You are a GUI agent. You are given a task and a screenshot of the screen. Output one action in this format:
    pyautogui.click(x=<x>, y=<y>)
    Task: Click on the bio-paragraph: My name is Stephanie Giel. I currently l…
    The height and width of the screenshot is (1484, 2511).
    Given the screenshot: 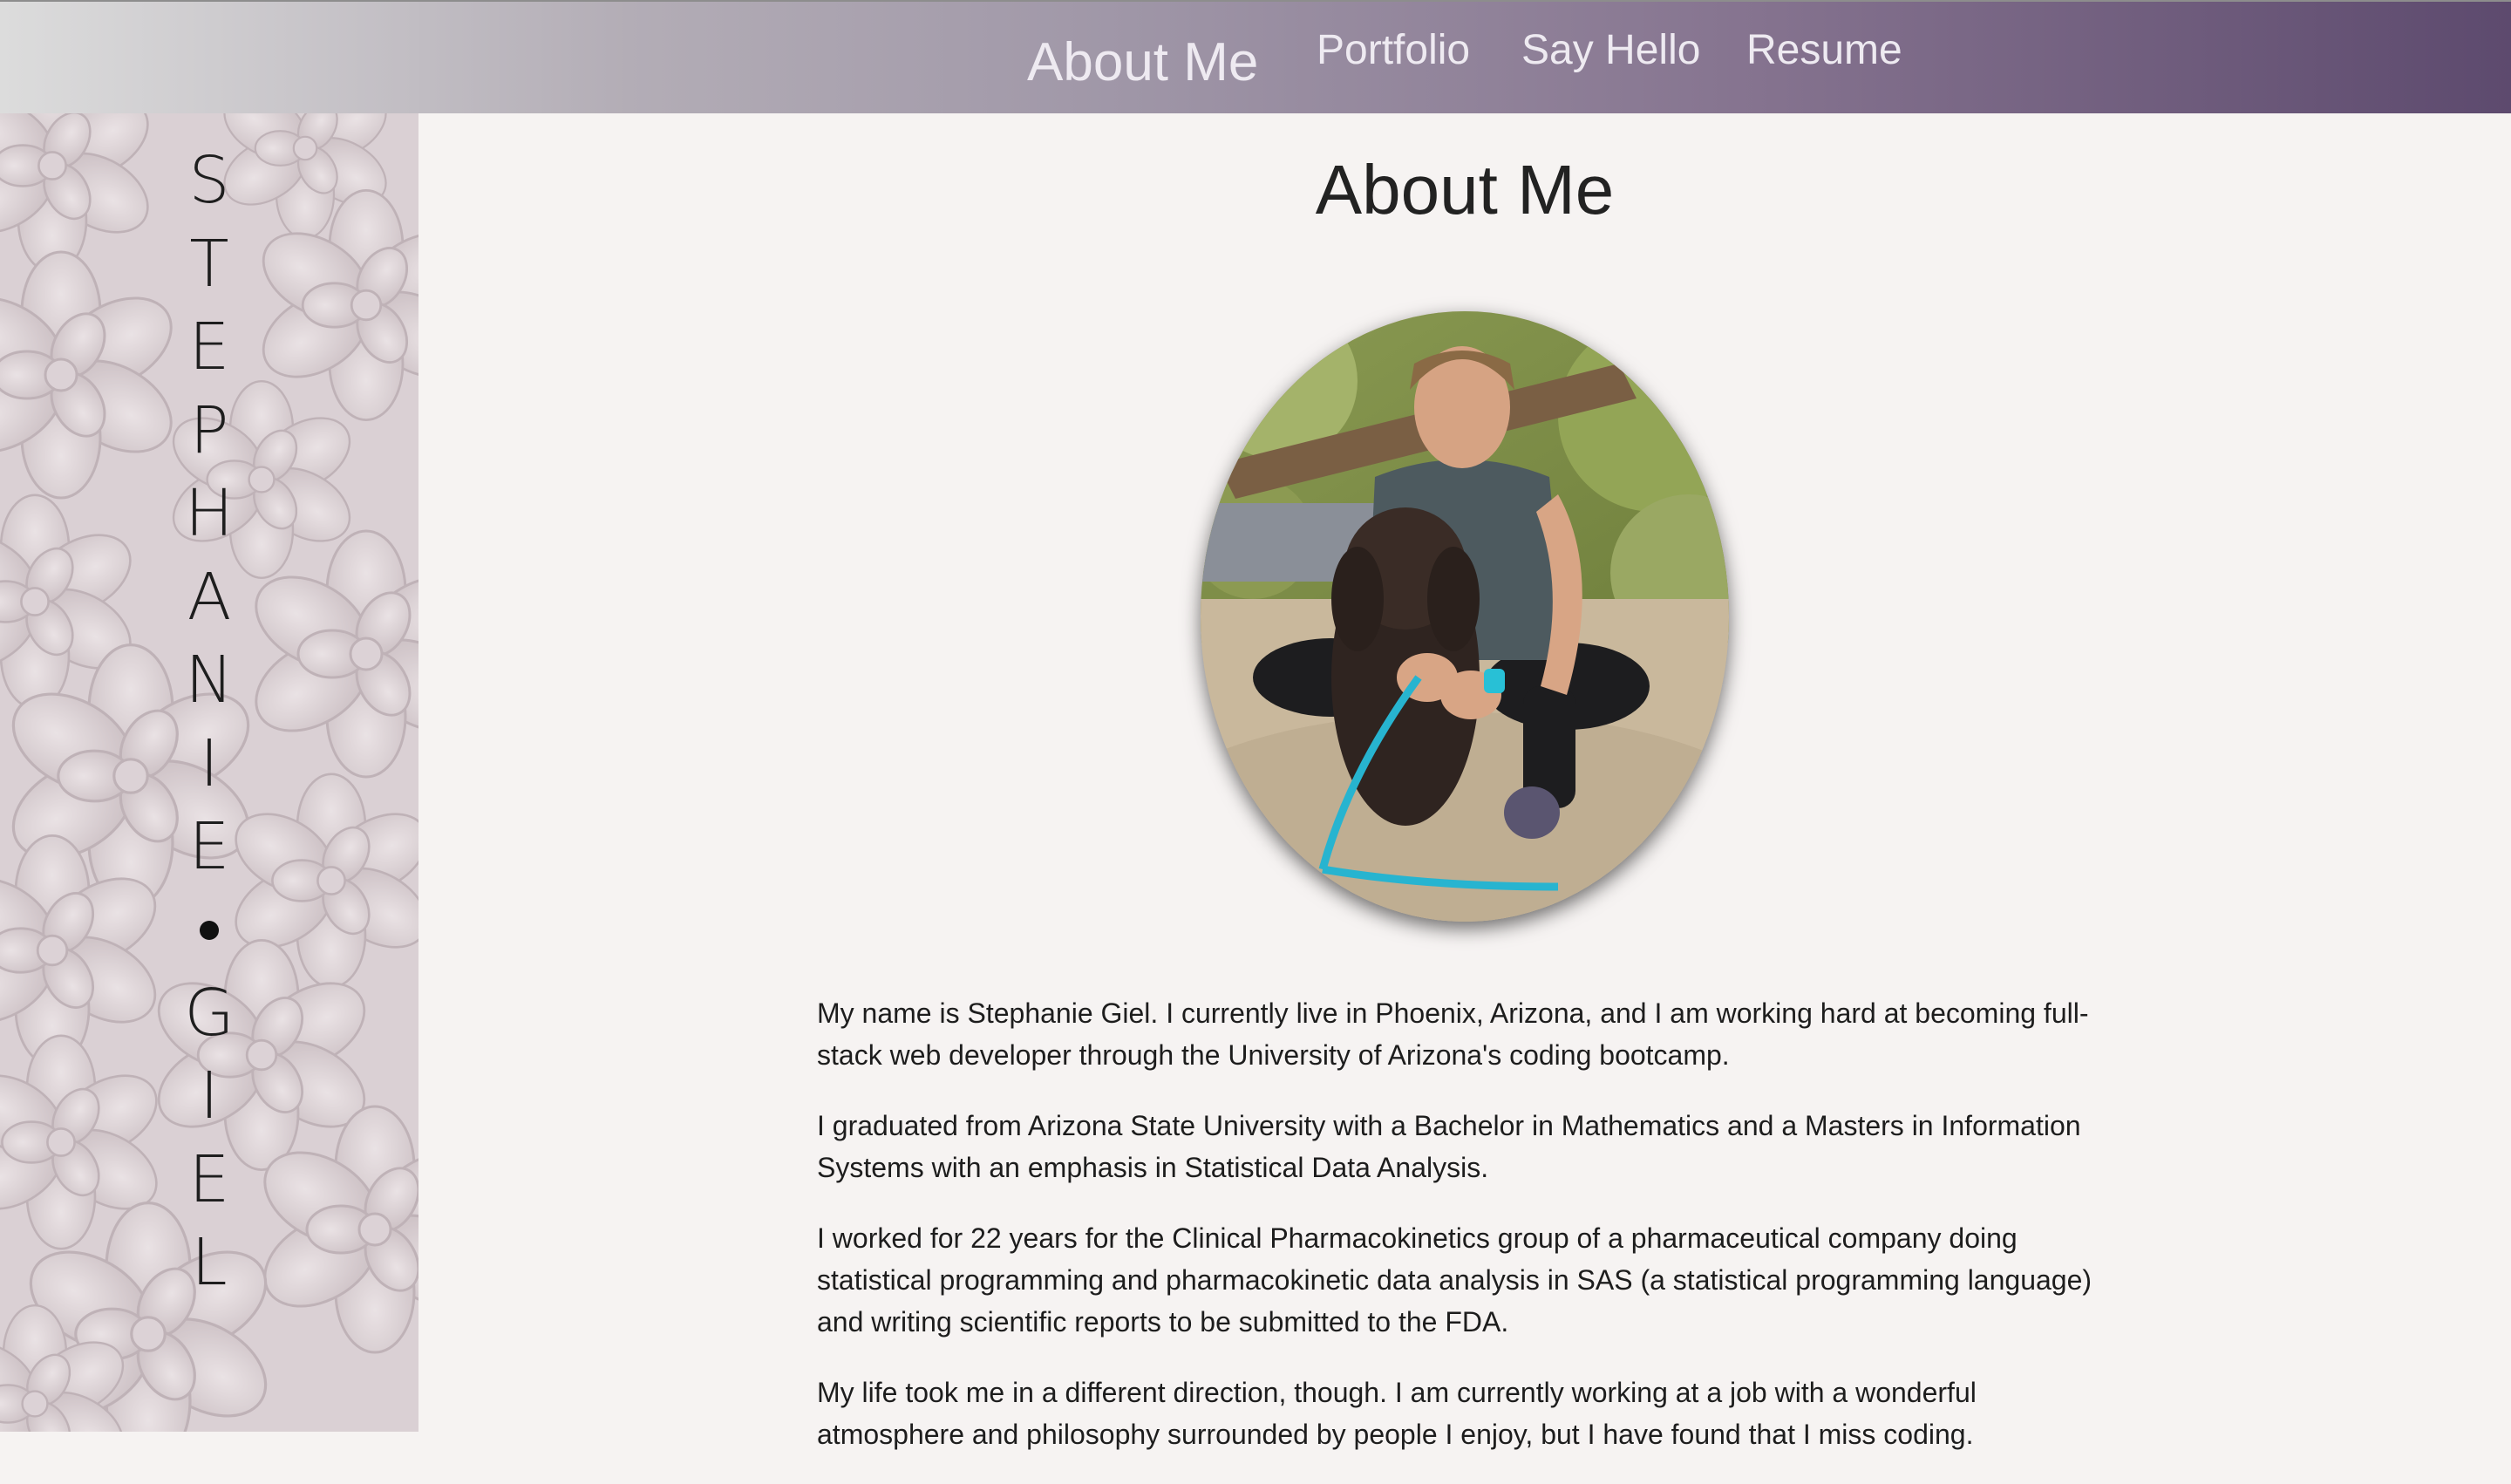 What is the action you would take?
    pyautogui.click(x=1453, y=1034)
    